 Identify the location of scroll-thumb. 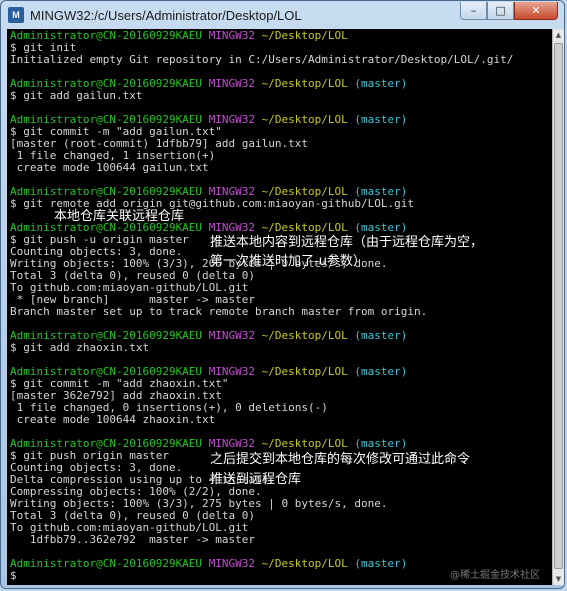
(558, 306).